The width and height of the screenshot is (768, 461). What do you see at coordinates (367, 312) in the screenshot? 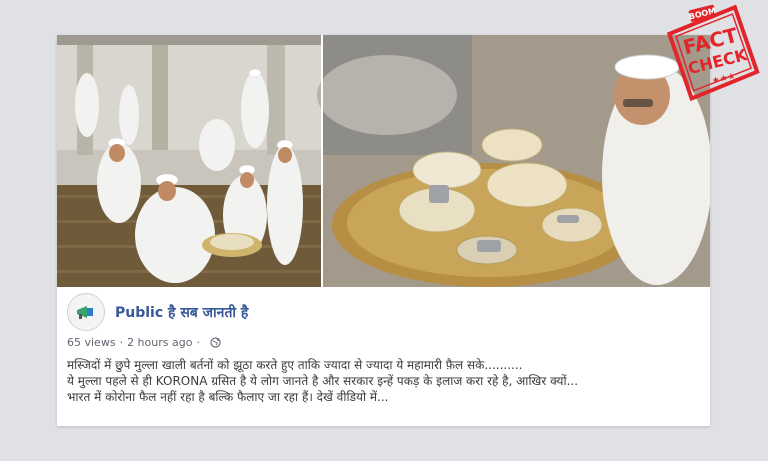
I see `post-header: Public है सब जानती है` at bounding box center [367, 312].